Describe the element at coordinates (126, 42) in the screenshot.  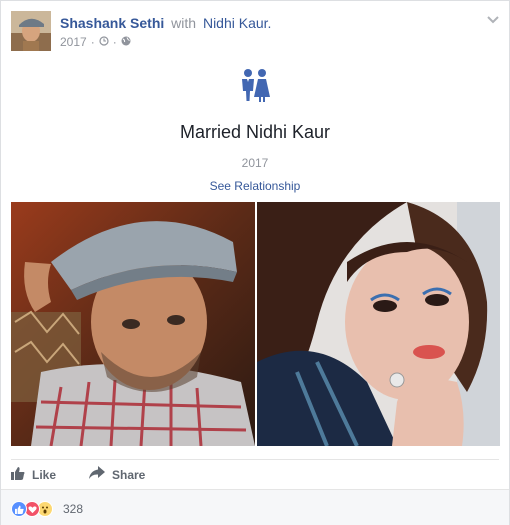
I see `globe-icon` at that location.